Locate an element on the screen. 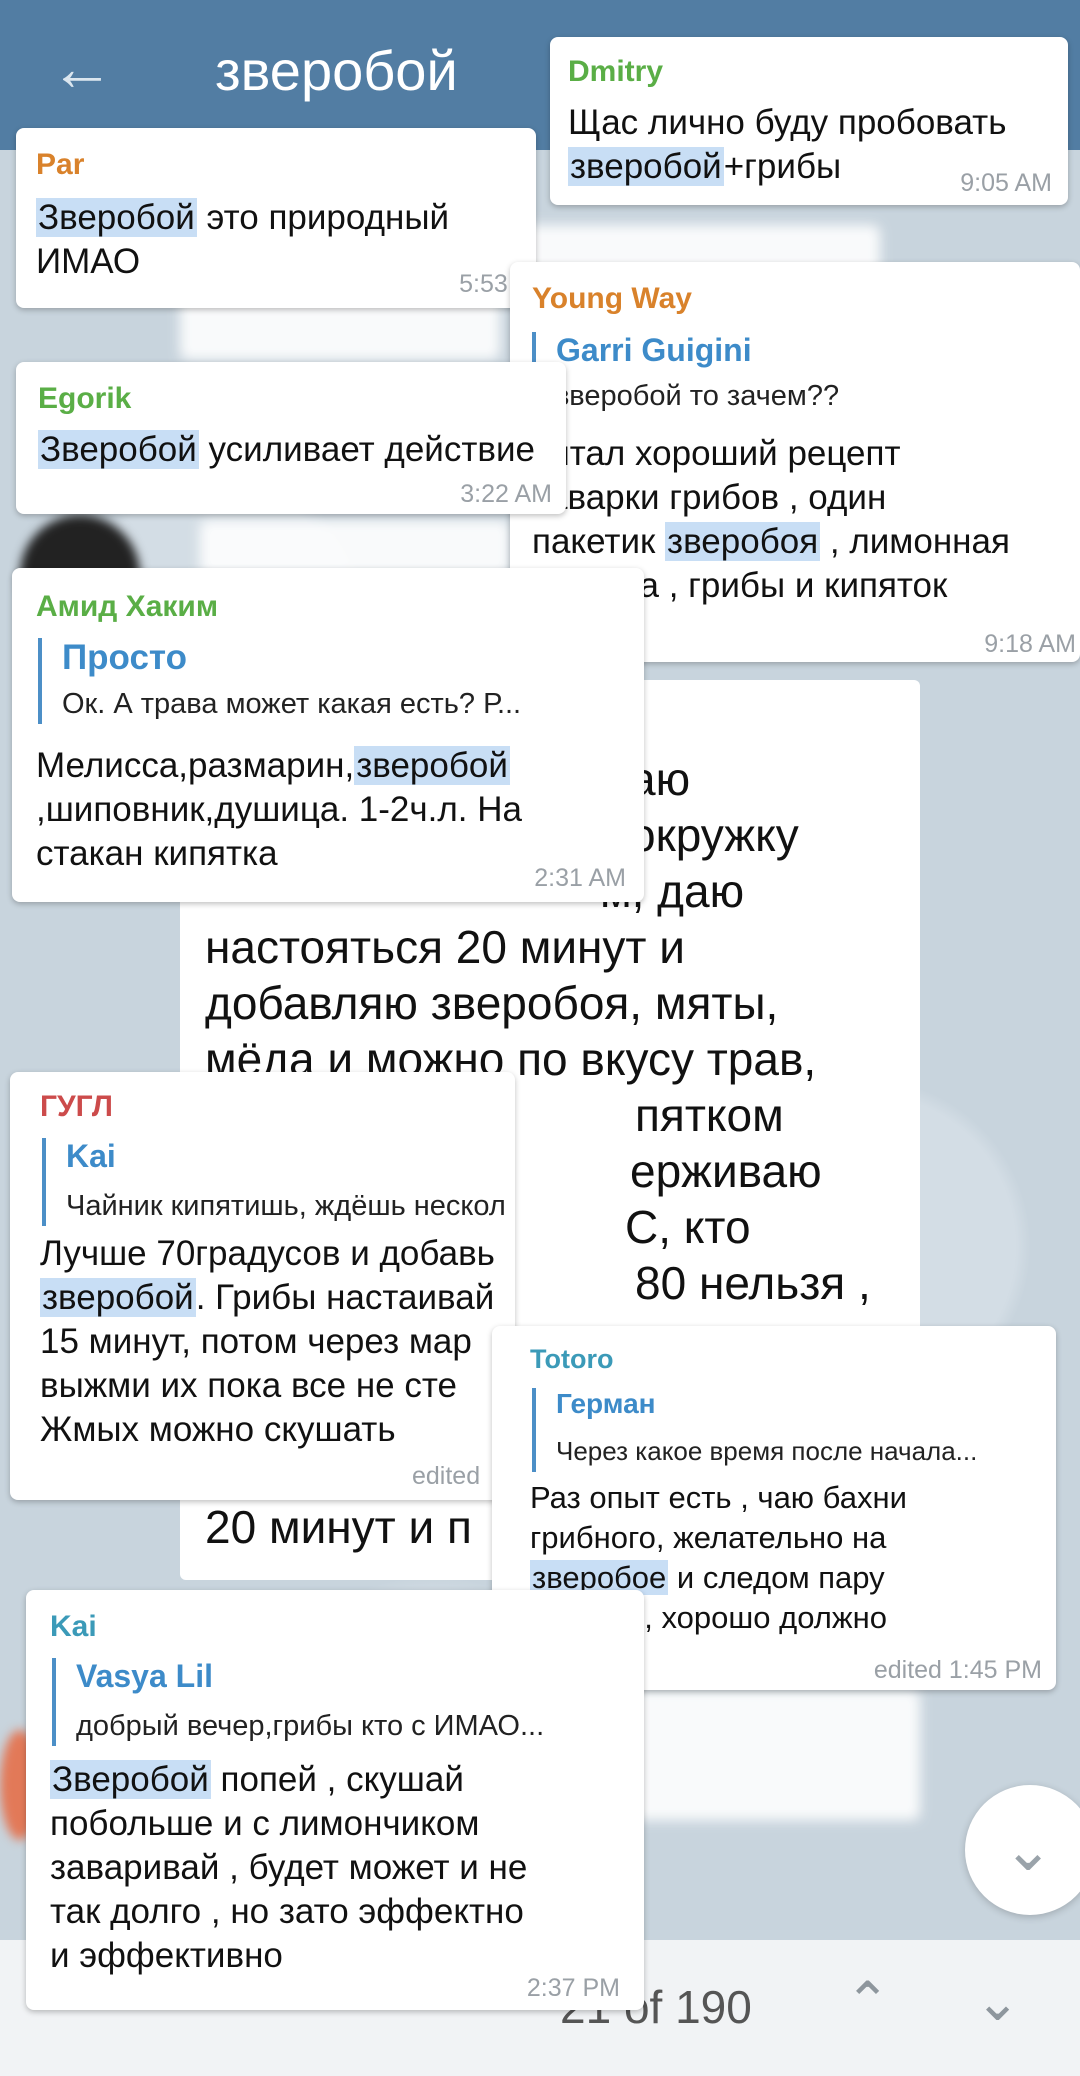 This screenshot has width=1080, height=2076. message-time: 9:18 AM is located at coordinates (1030, 644).